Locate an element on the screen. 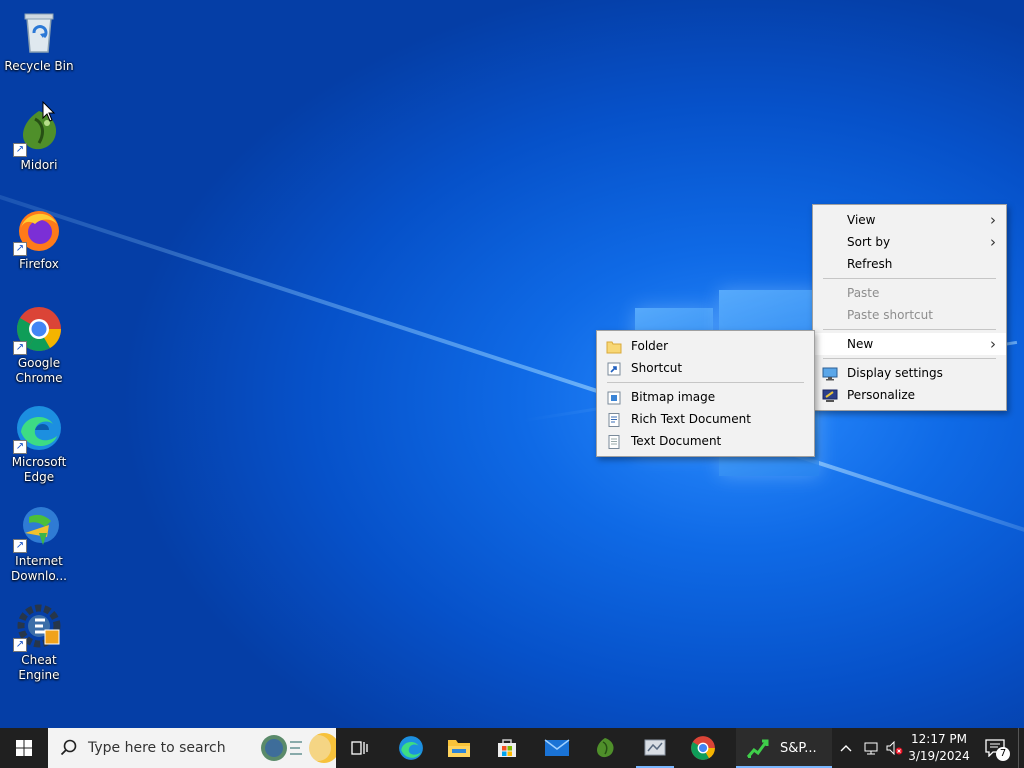 Image resolution: width=1024 pixels, height=768 pixels. submenu-item-folder: Folder is located at coordinates (705, 346).